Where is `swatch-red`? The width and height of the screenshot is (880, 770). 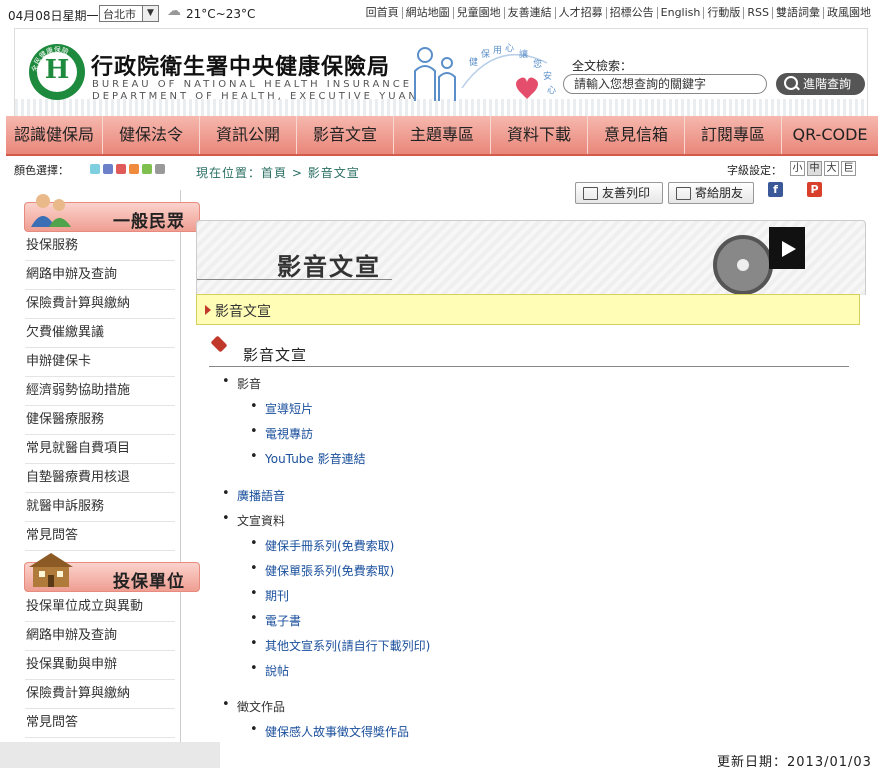
swatch-red is located at coordinates (121, 169).